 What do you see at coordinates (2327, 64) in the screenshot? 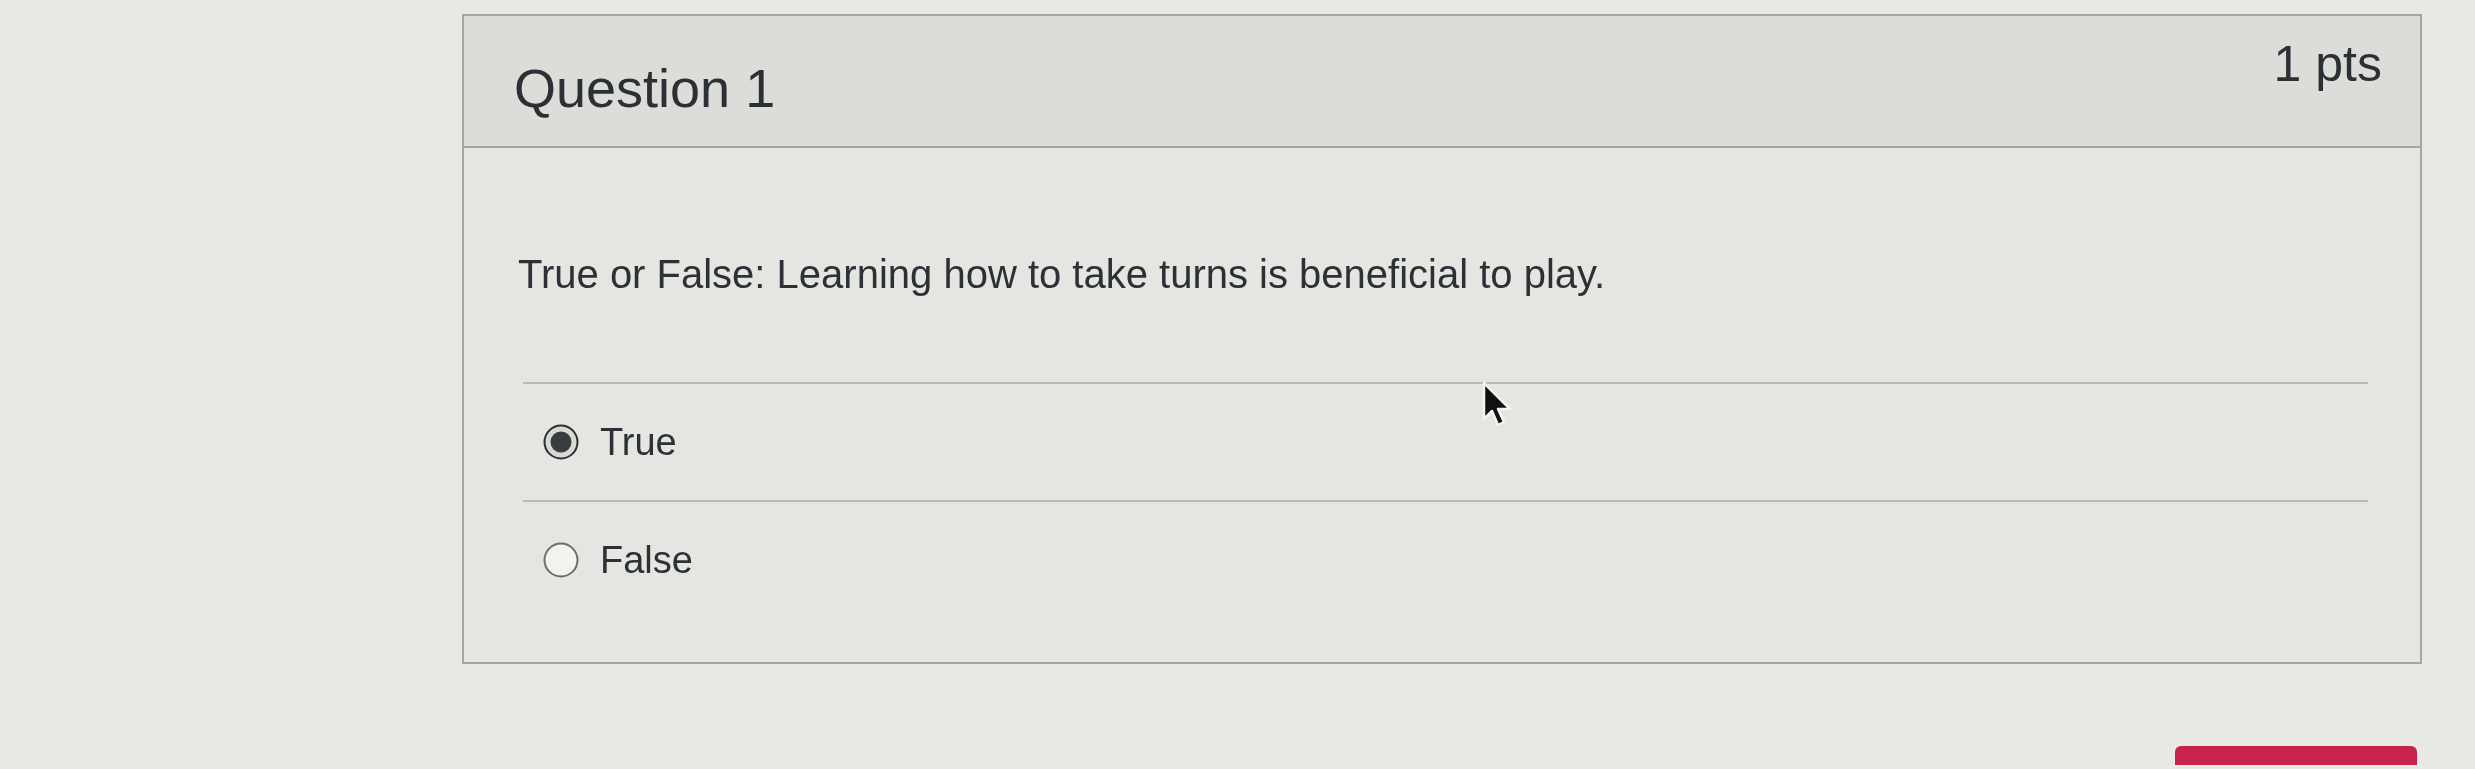
I see `points-label: 1 pts` at bounding box center [2327, 64].